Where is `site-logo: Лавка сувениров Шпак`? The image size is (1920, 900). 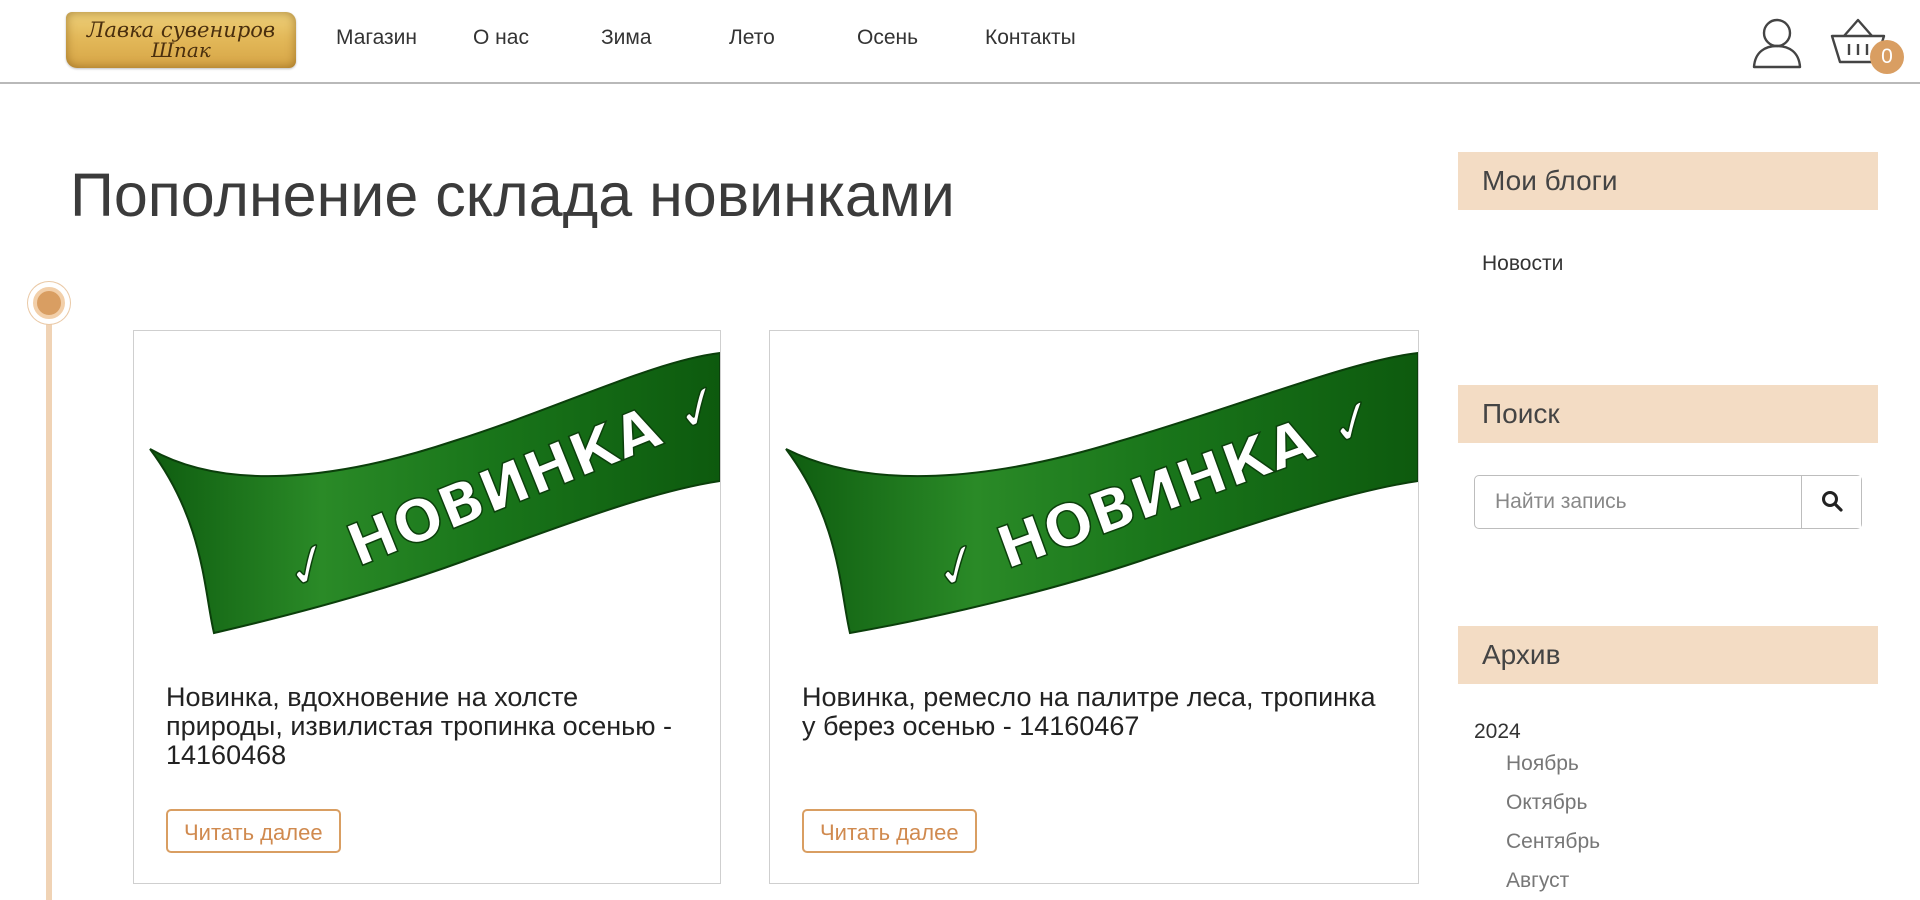
site-logo: Лавка сувениров Шпак is located at coordinates (181, 40).